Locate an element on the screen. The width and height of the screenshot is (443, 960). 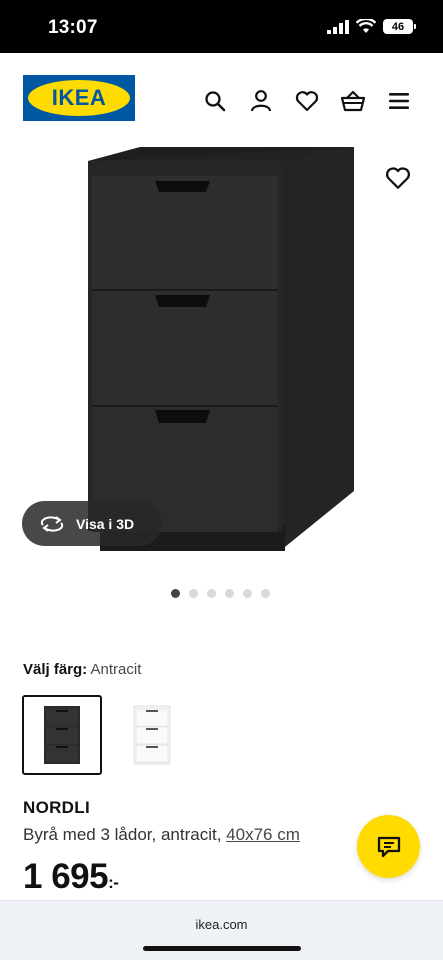
signal-icon is located at coordinates (338, 26).